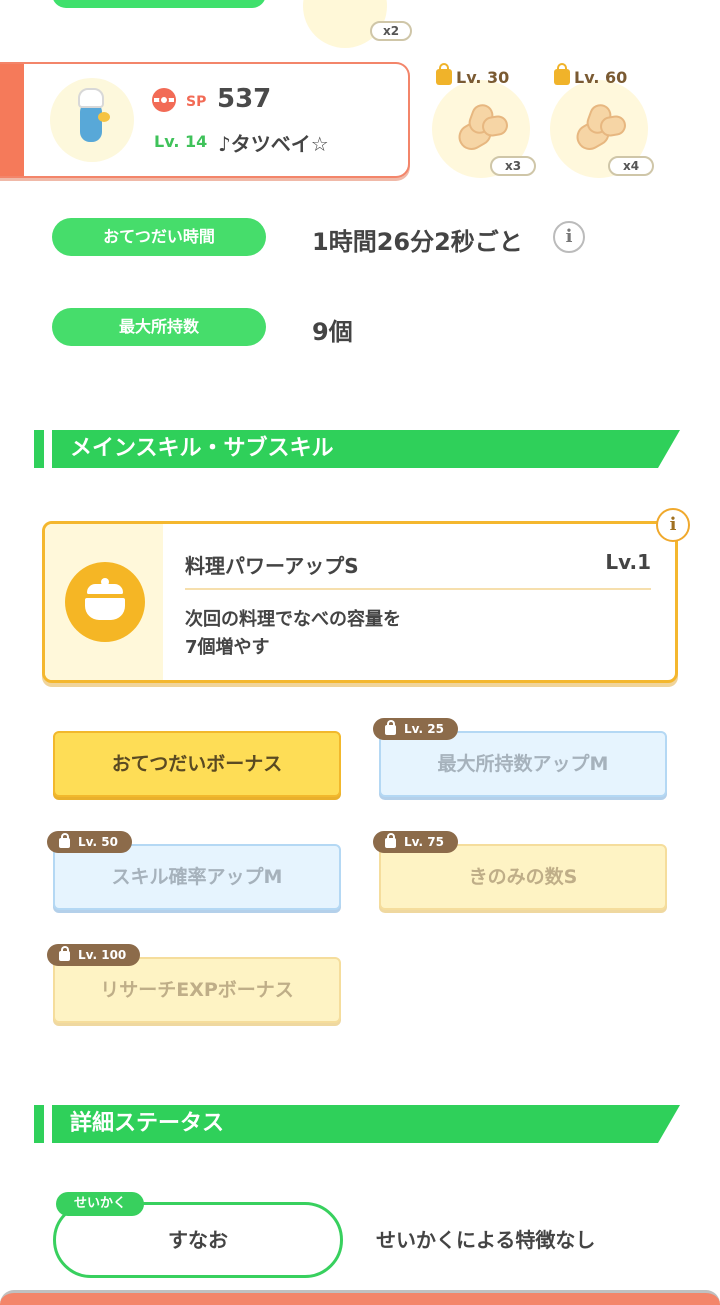 This screenshot has height=1305, width=720. Describe the element at coordinates (197, 990) in the screenshot. I see `sub-skill-5: リサーチEXPボーナス` at that location.